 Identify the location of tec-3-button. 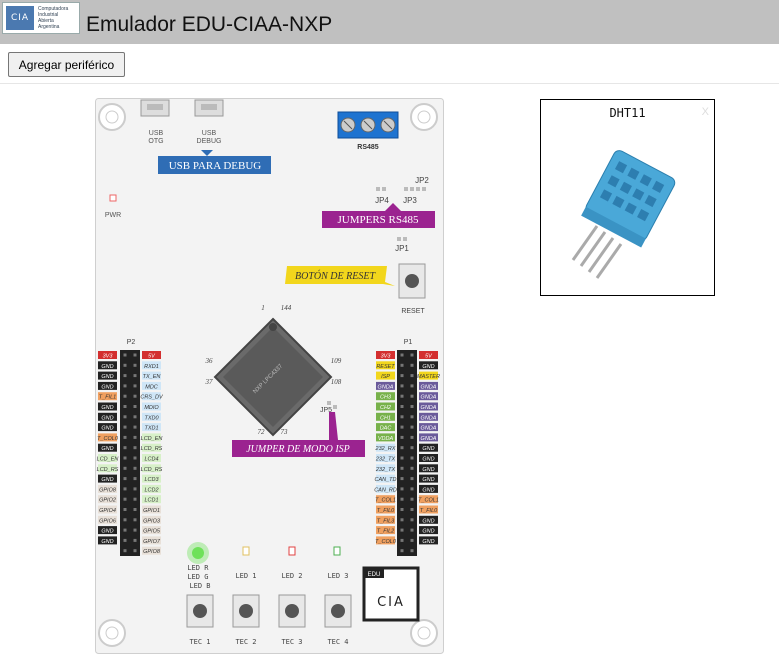
(292, 611).